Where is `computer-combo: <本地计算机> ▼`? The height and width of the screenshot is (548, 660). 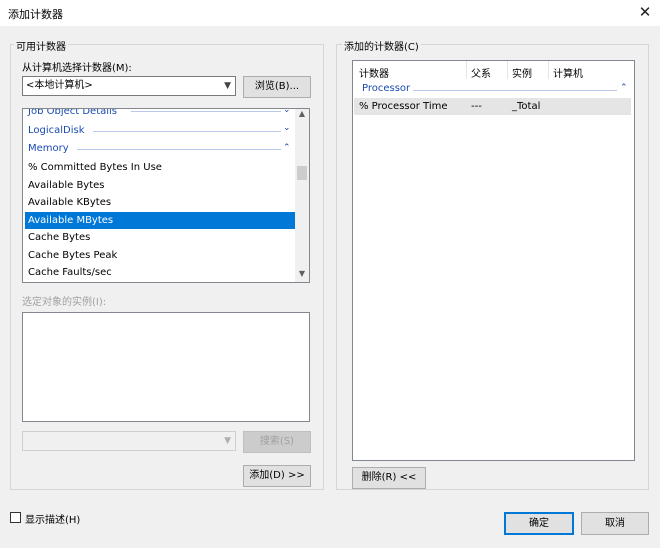
computer-combo: <本地计算机> ▼ is located at coordinates (129, 86).